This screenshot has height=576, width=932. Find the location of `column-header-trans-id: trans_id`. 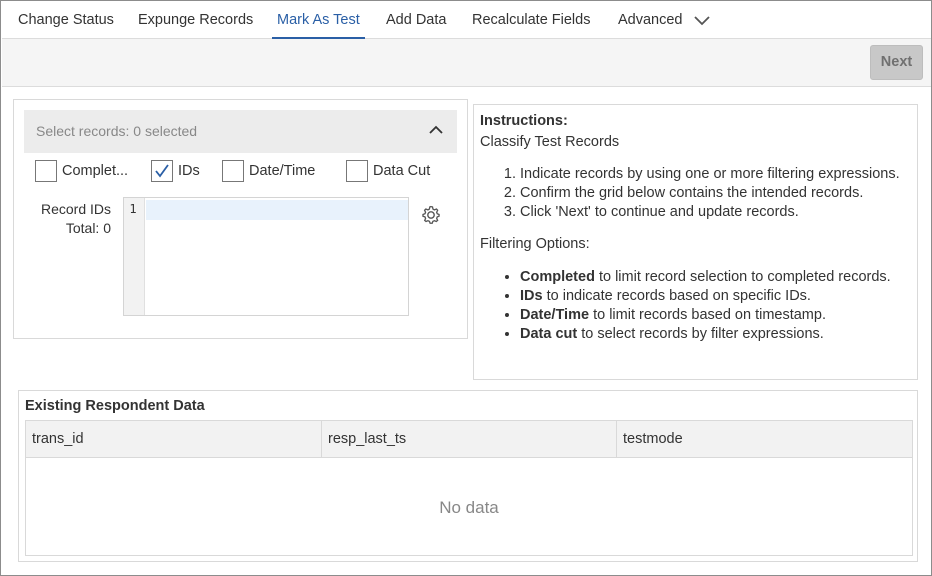

column-header-trans-id: trans_id is located at coordinates (174, 439).